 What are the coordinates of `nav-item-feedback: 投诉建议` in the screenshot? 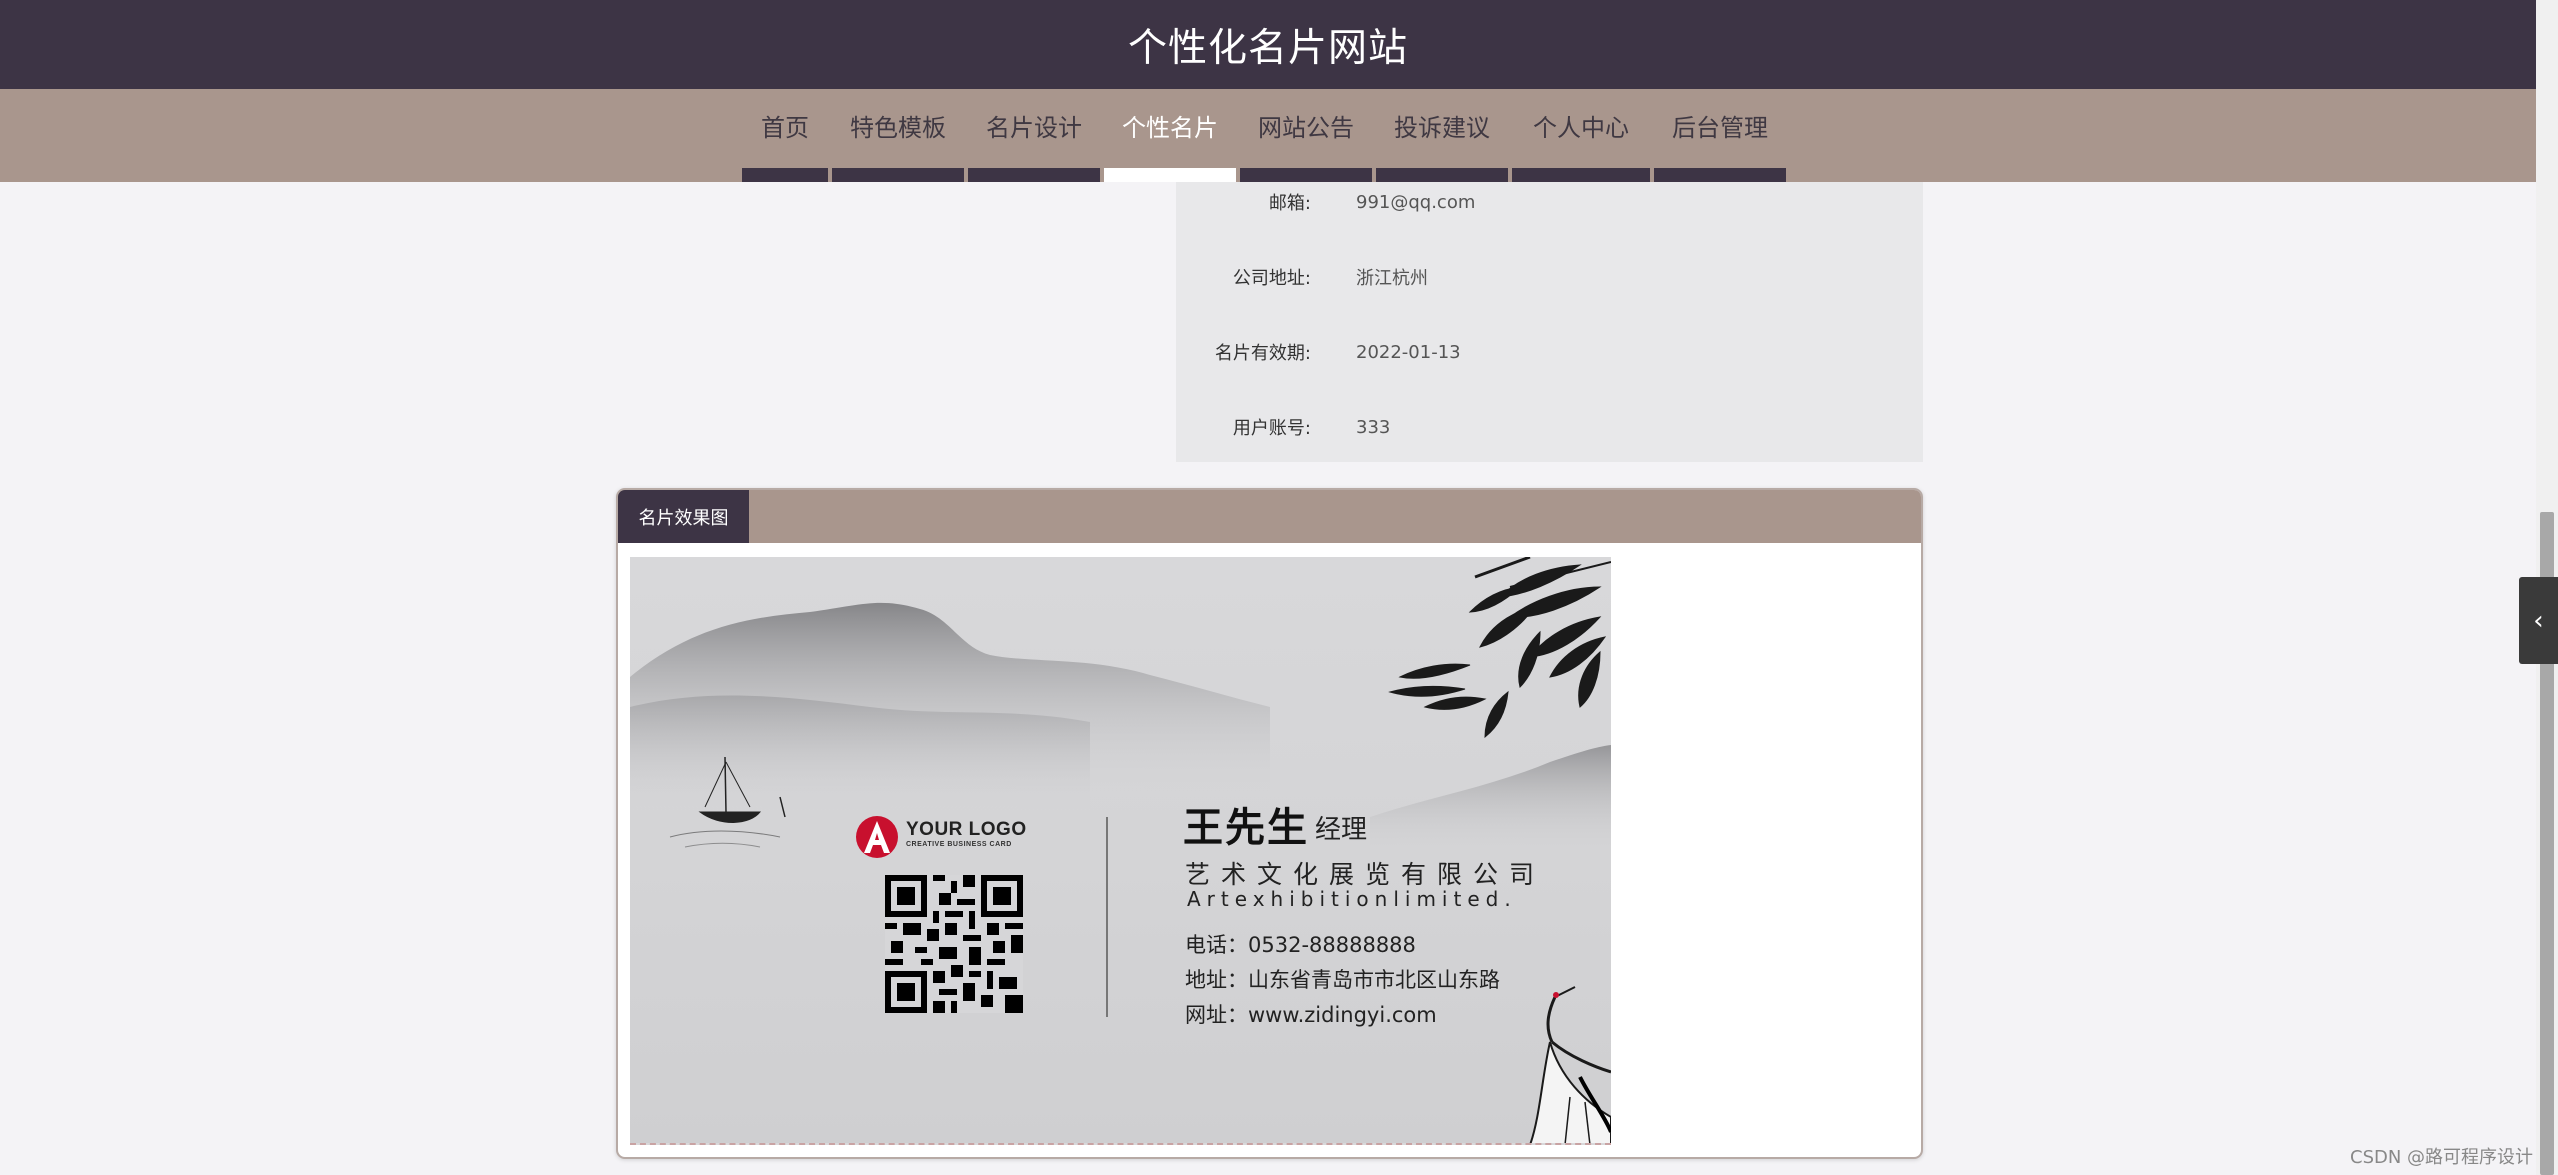 It's located at (1442, 135).